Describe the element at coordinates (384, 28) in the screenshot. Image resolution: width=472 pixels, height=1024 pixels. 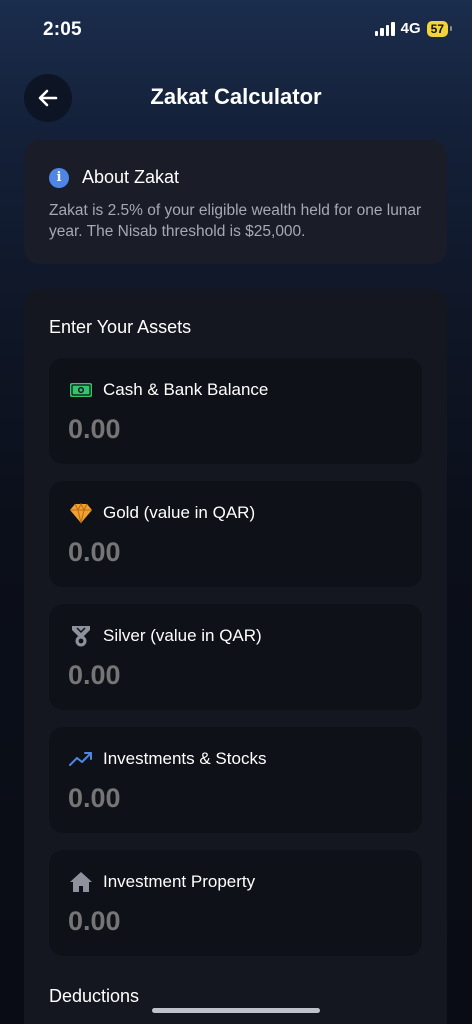
I see `signal-icon` at that location.